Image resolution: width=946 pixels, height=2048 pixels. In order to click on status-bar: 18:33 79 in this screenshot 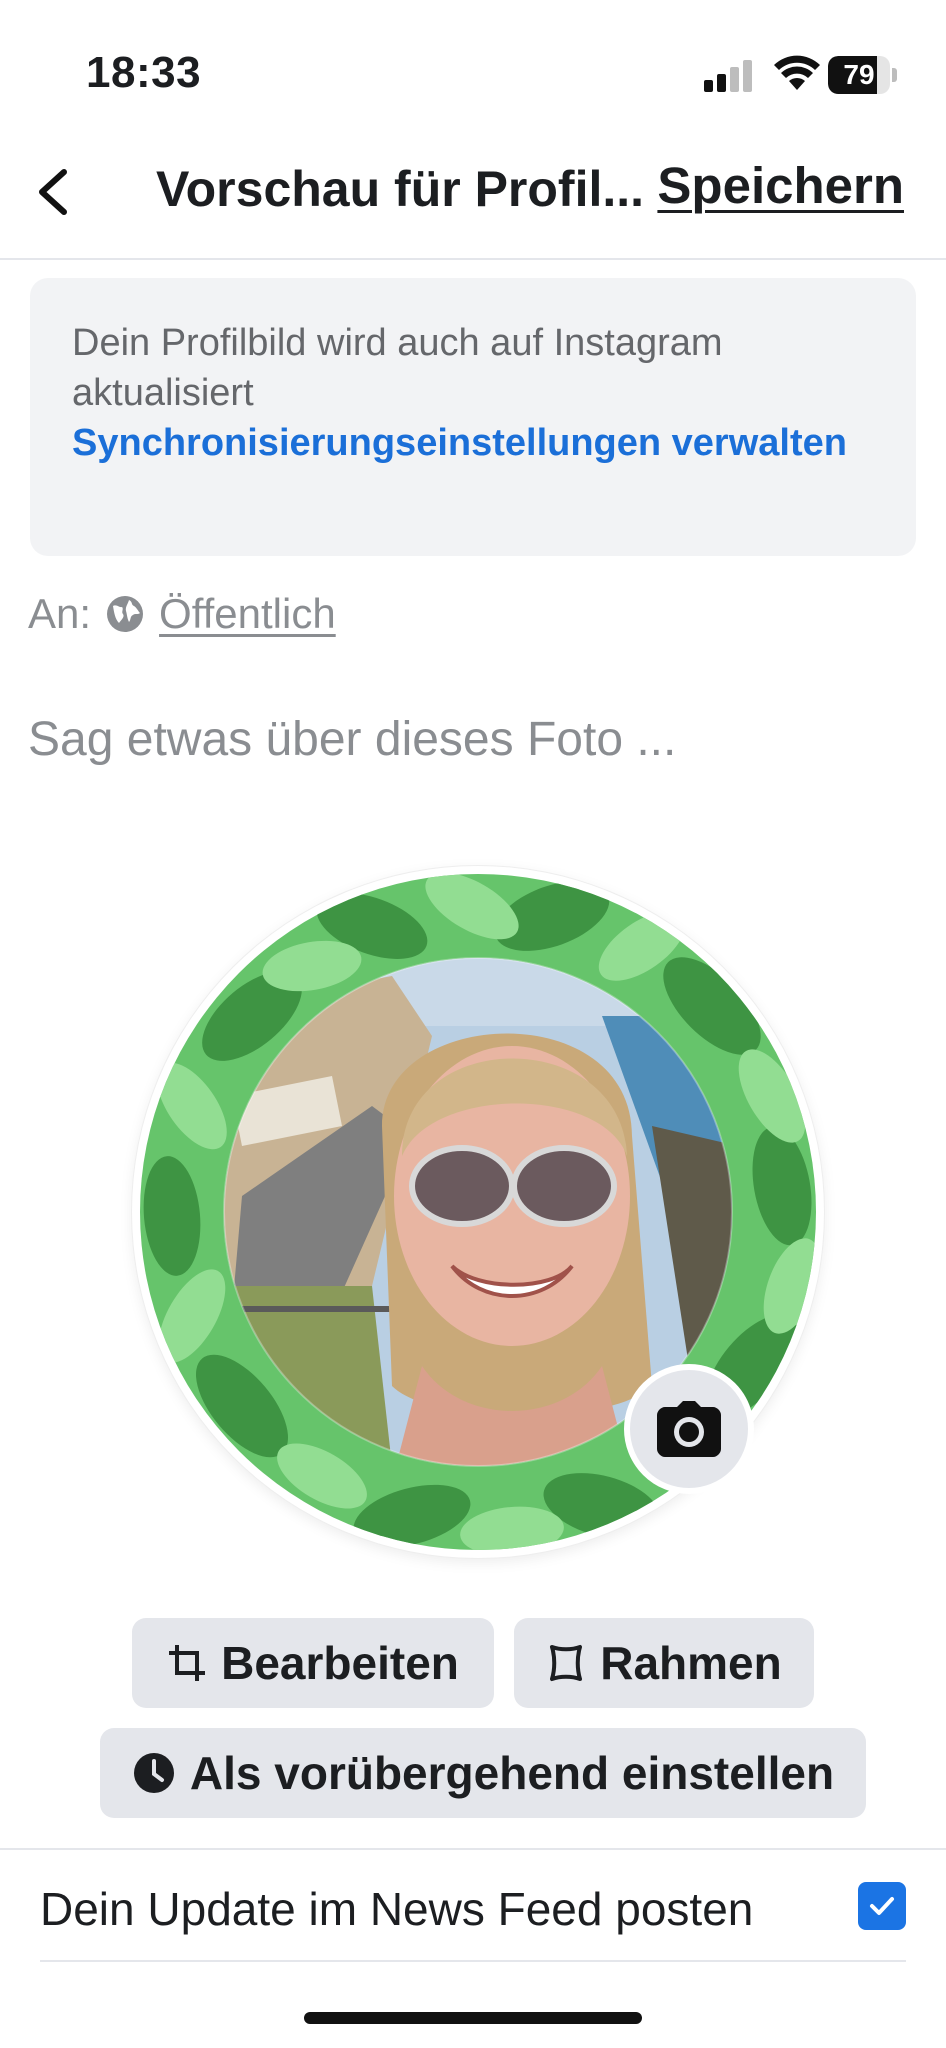, I will do `click(473, 70)`.